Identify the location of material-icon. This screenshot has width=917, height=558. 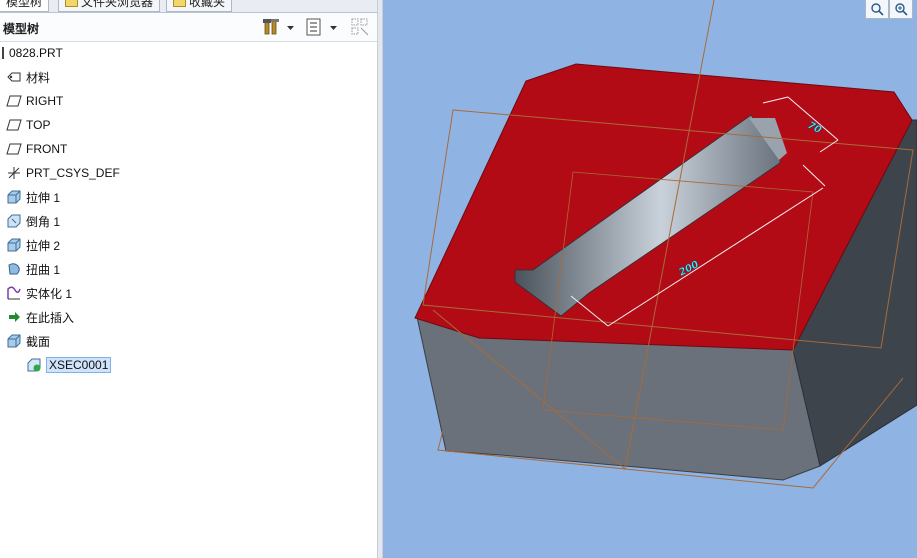
(14, 77).